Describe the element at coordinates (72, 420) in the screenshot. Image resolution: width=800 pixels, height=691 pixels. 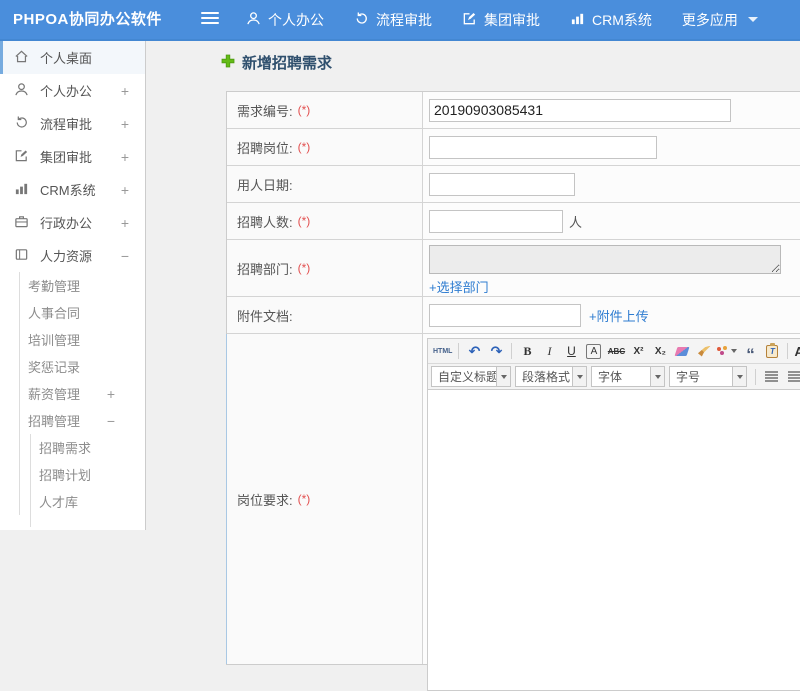
I see `sidebar-item-recruitment: 招聘管理 −` at that location.